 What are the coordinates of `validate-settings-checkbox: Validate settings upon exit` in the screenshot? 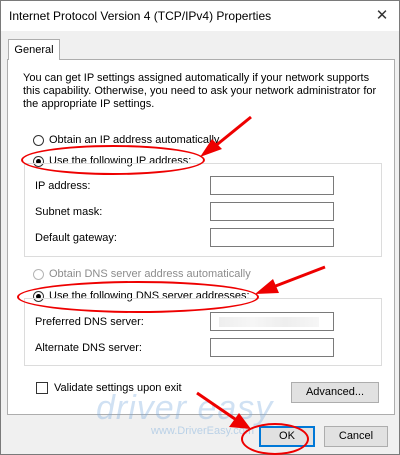 It's located at (109, 388).